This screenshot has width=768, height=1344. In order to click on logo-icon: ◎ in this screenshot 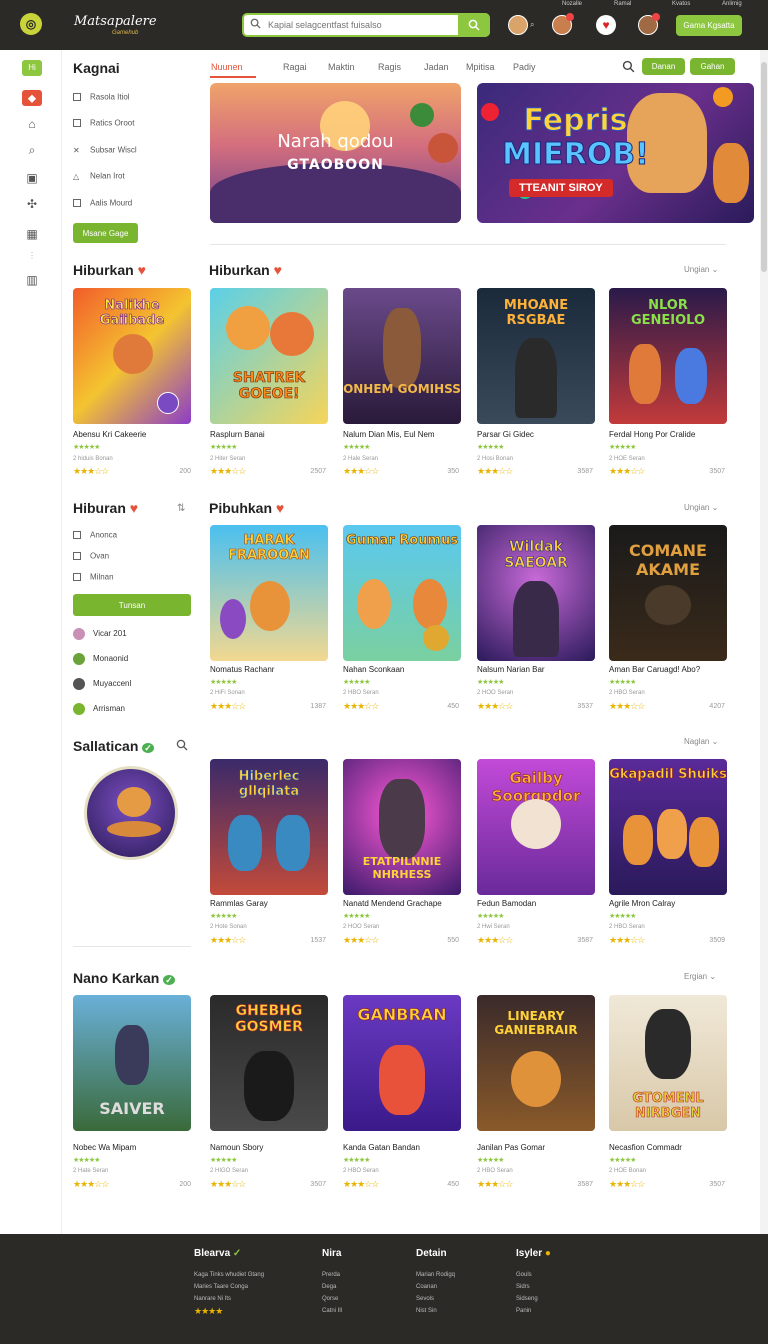, I will do `click(31, 24)`.